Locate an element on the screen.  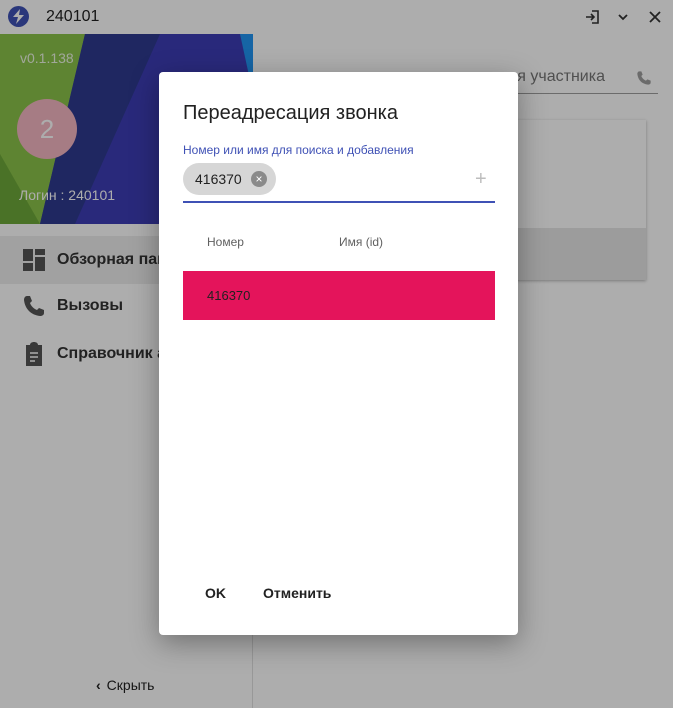
number-chip: 416370 × is located at coordinates (229, 179).